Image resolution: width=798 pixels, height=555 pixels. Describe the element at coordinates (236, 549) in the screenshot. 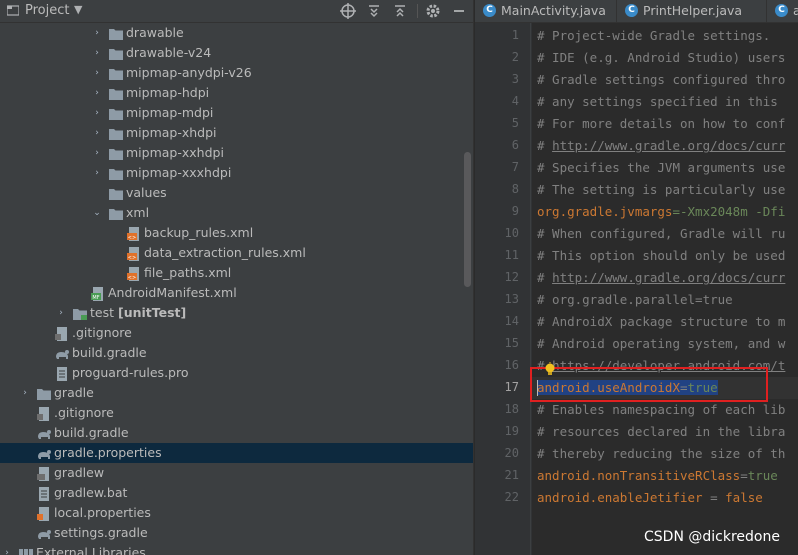

I see `tree-item: › External Libraries` at that location.